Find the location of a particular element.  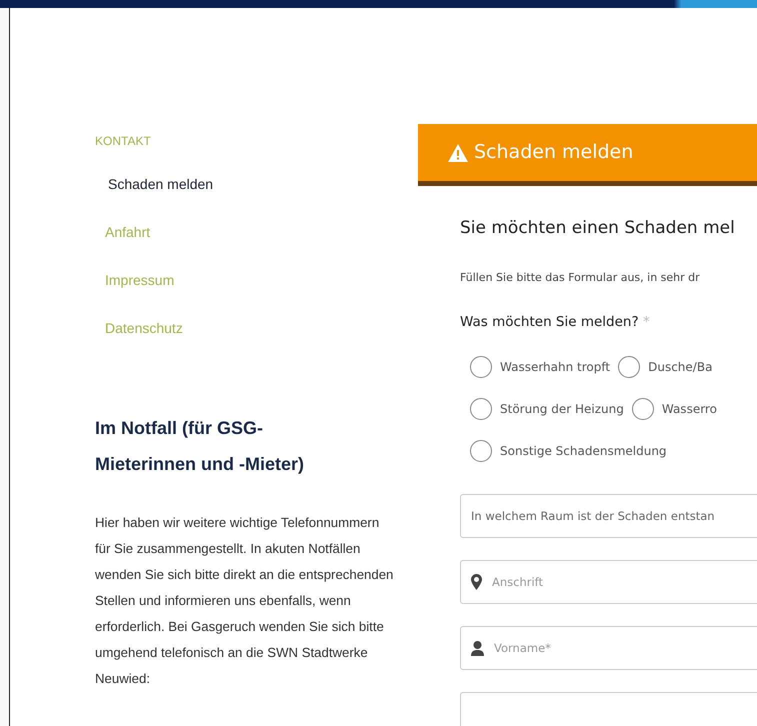

warning-icon is located at coordinates (458, 153).